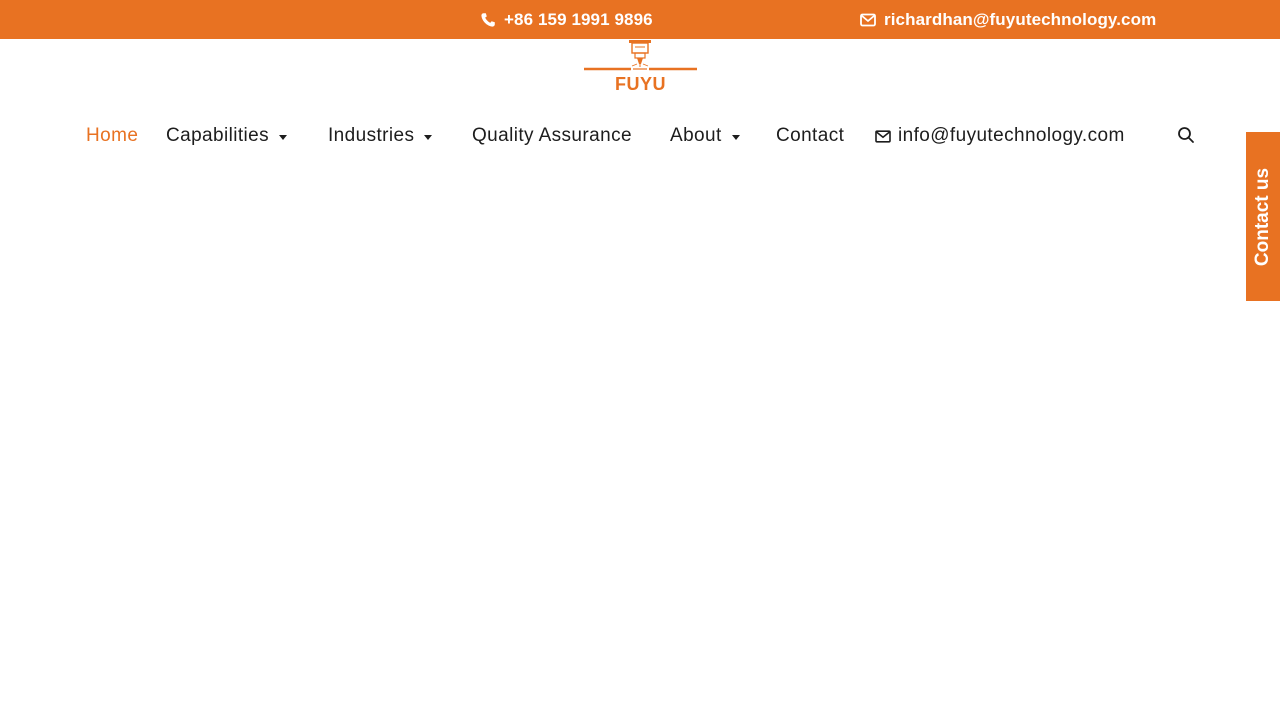 This screenshot has width=1280, height=720. I want to click on nav-quality-label: Quality Assurance, so click(552, 135).